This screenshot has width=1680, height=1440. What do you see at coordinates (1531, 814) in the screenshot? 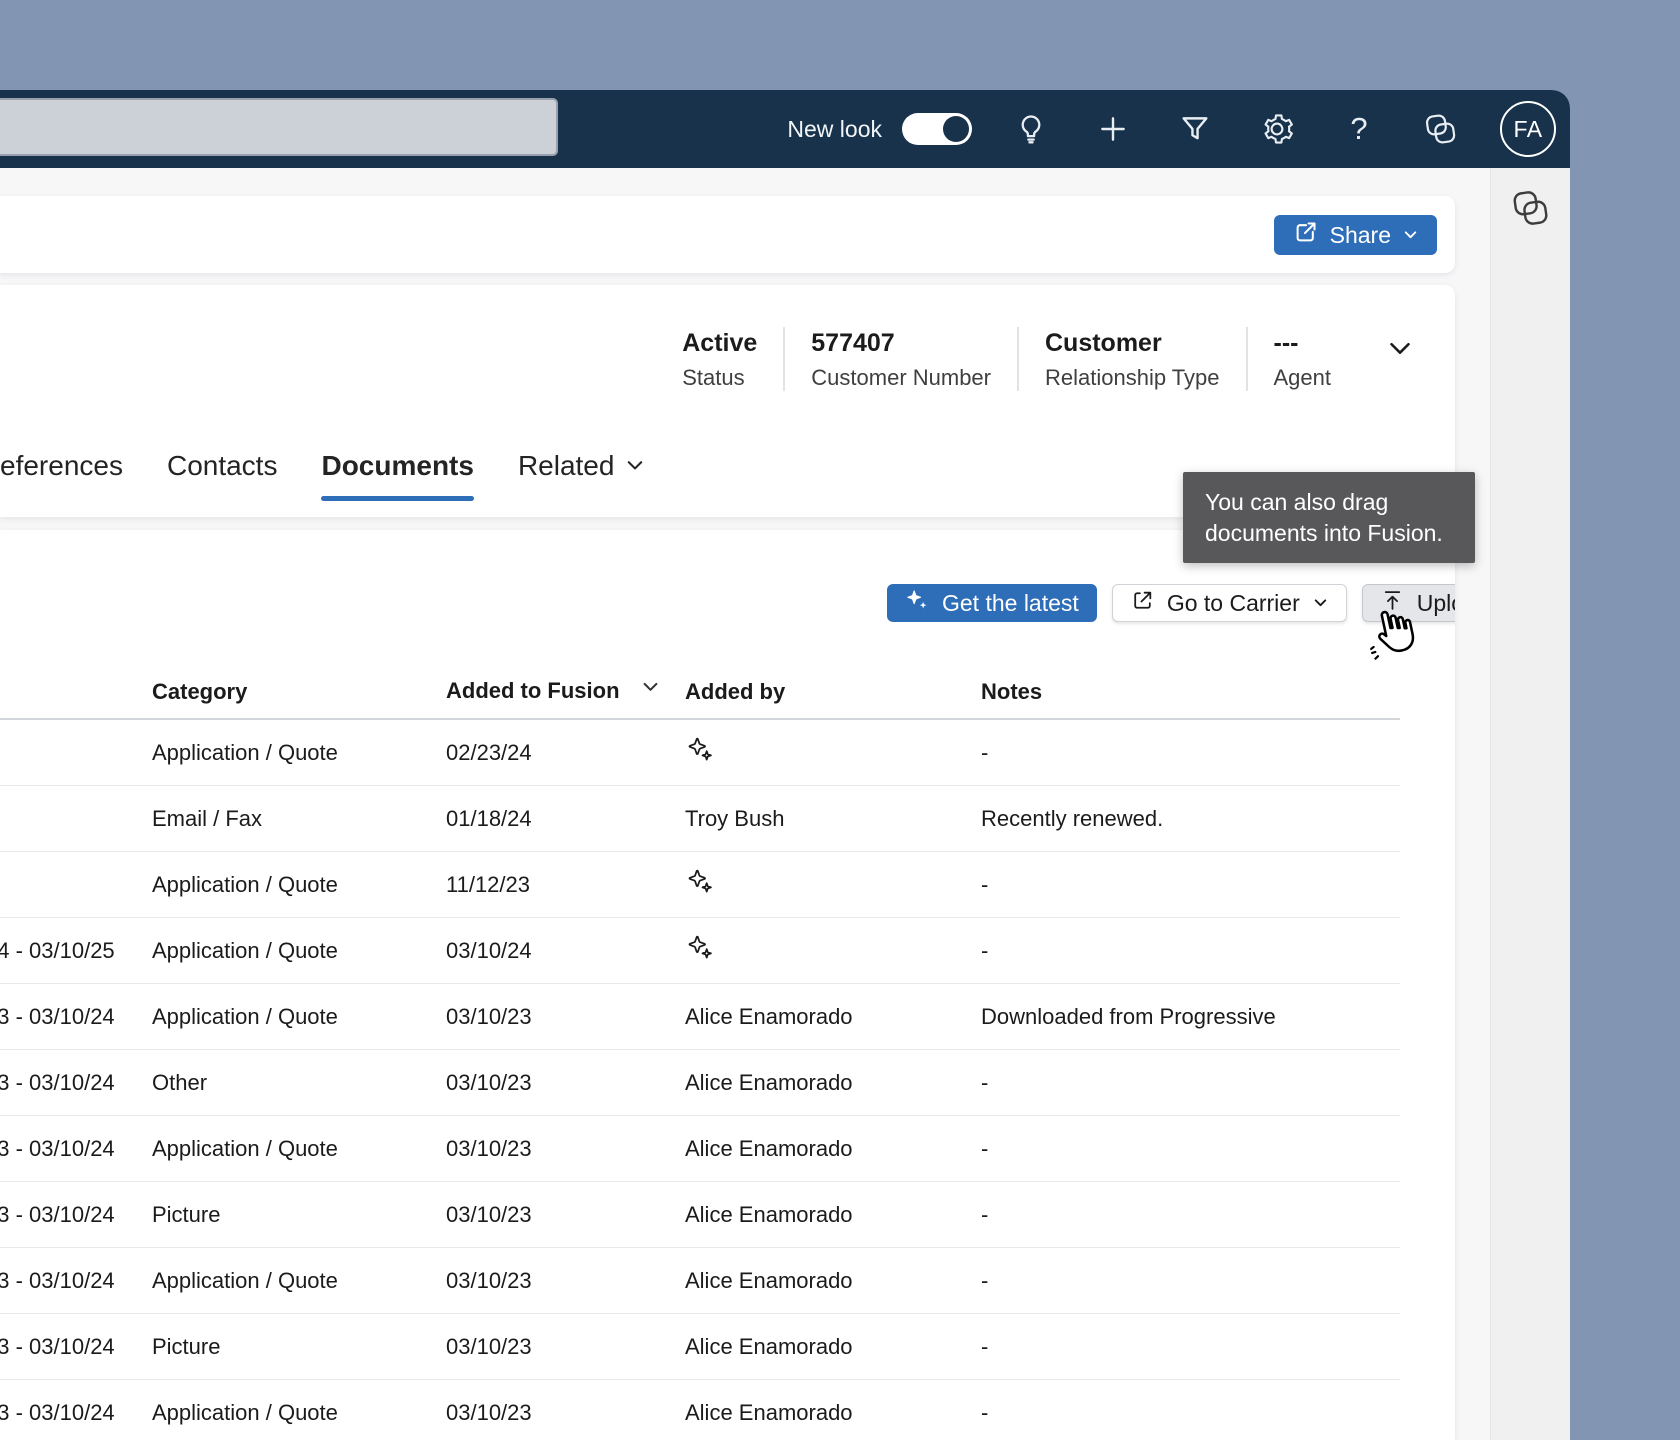
I see `copilot-rail-icon` at bounding box center [1531, 814].